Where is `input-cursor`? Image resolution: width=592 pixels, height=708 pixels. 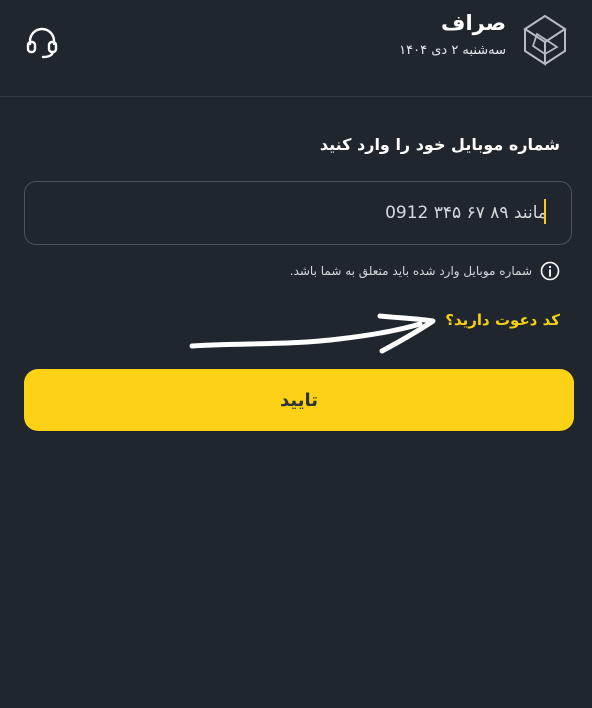 input-cursor is located at coordinates (545, 211).